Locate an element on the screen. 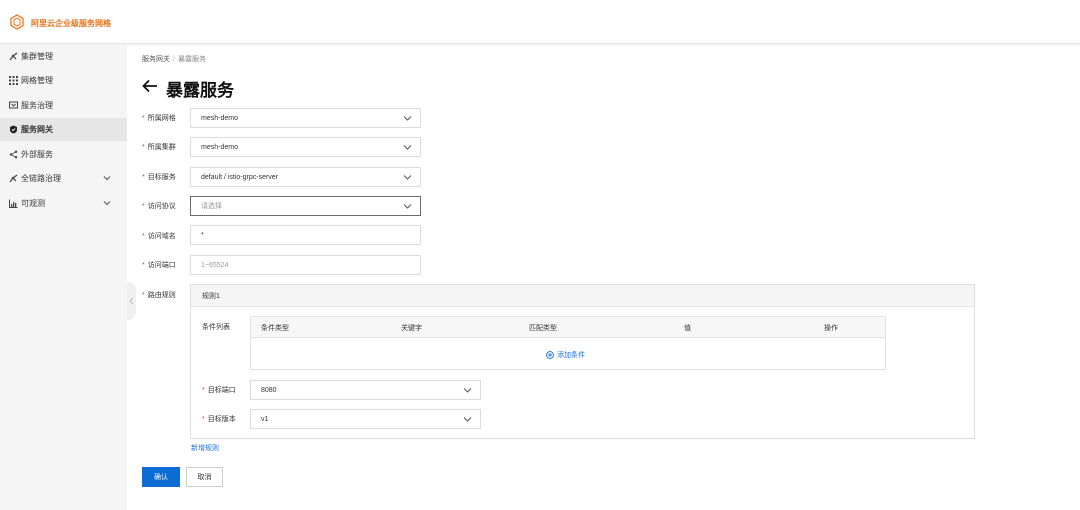  shield-icon is located at coordinates (13, 129).